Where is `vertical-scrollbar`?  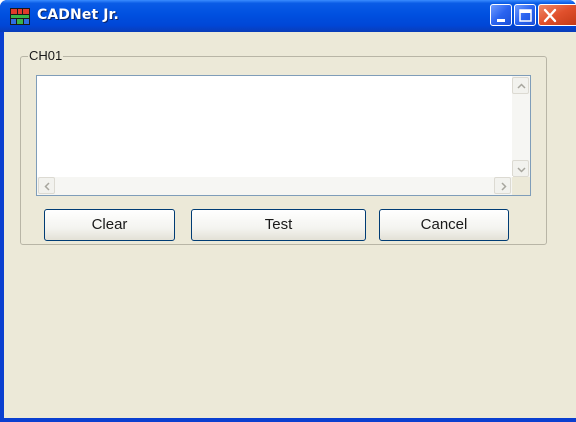 vertical-scrollbar is located at coordinates (520, 127).